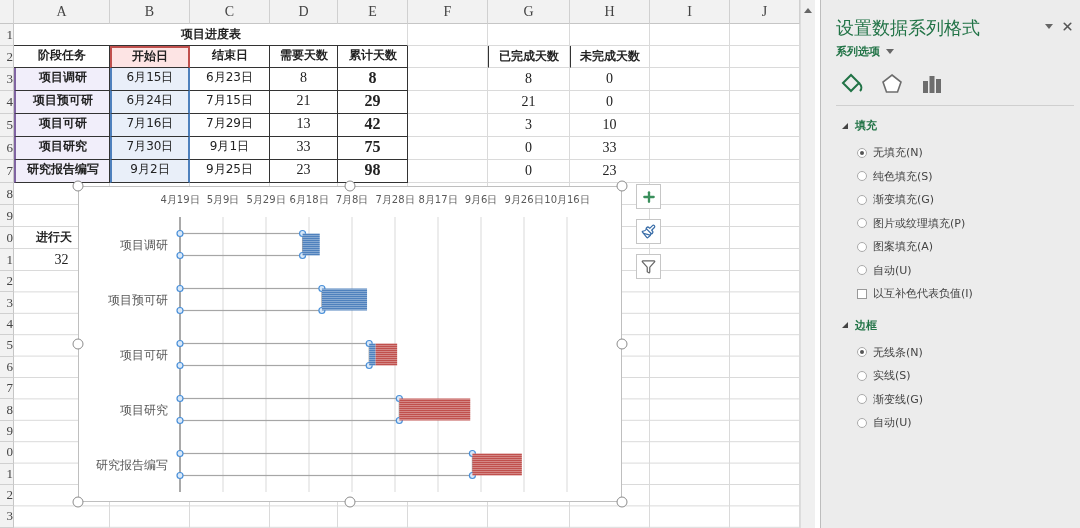 Image resolution: width=1080 pixels, height=528 pixels. Describe the element at coordinates (304, 12) in the screenshot. I see `column-header: D` at that location.